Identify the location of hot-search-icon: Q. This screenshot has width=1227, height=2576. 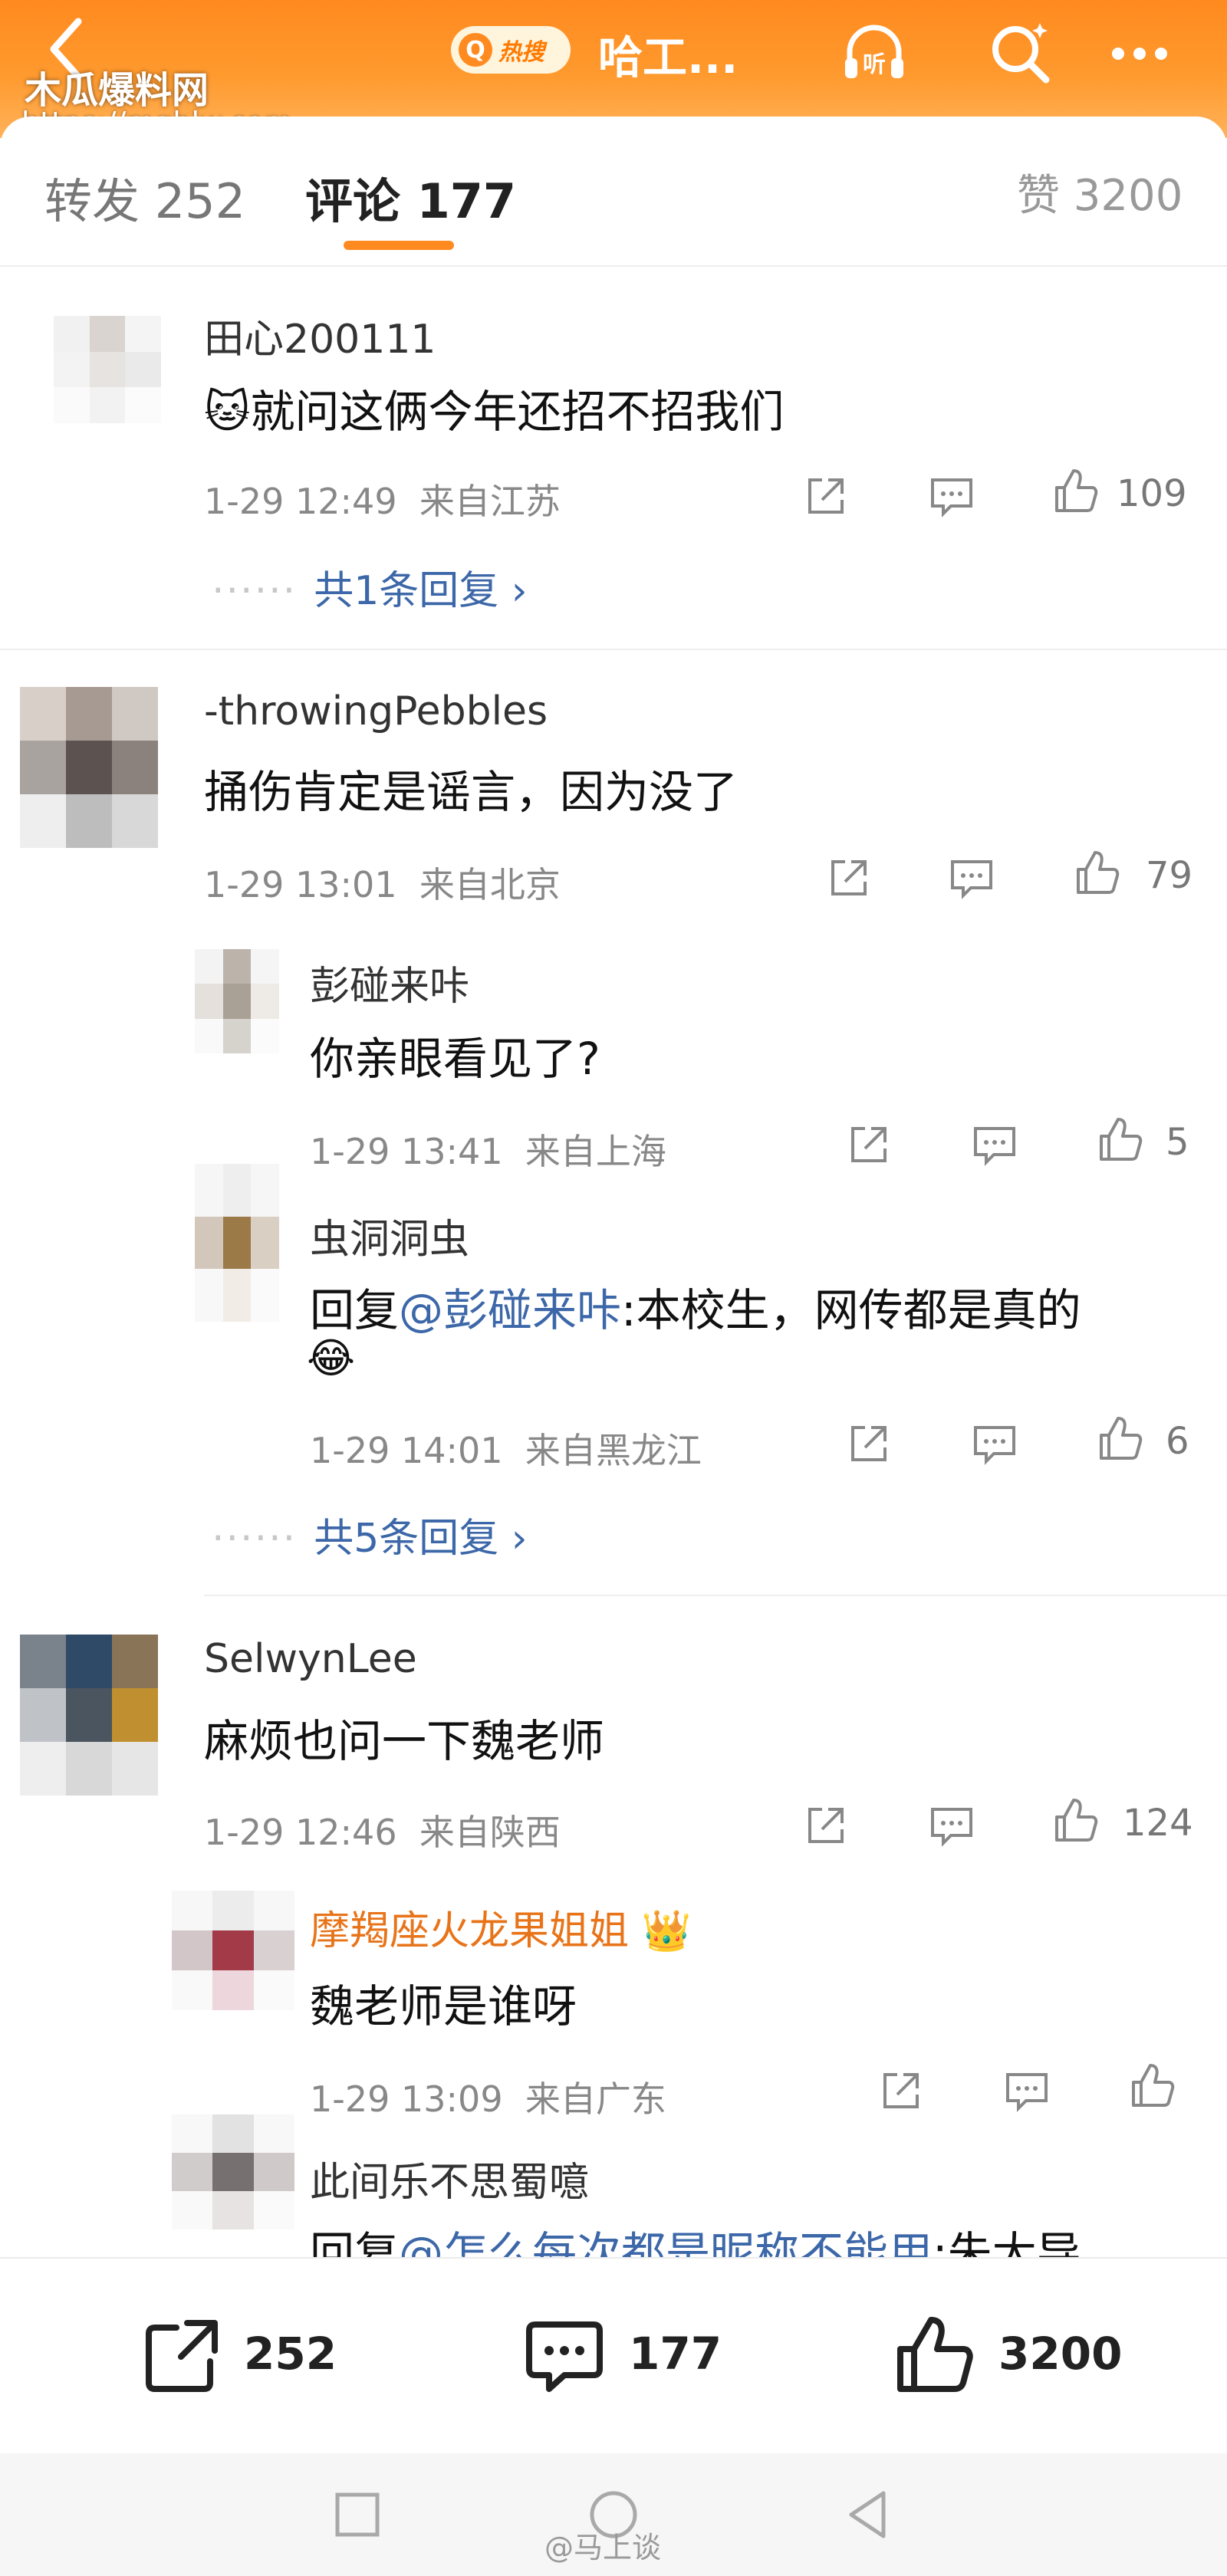
(475, 50).